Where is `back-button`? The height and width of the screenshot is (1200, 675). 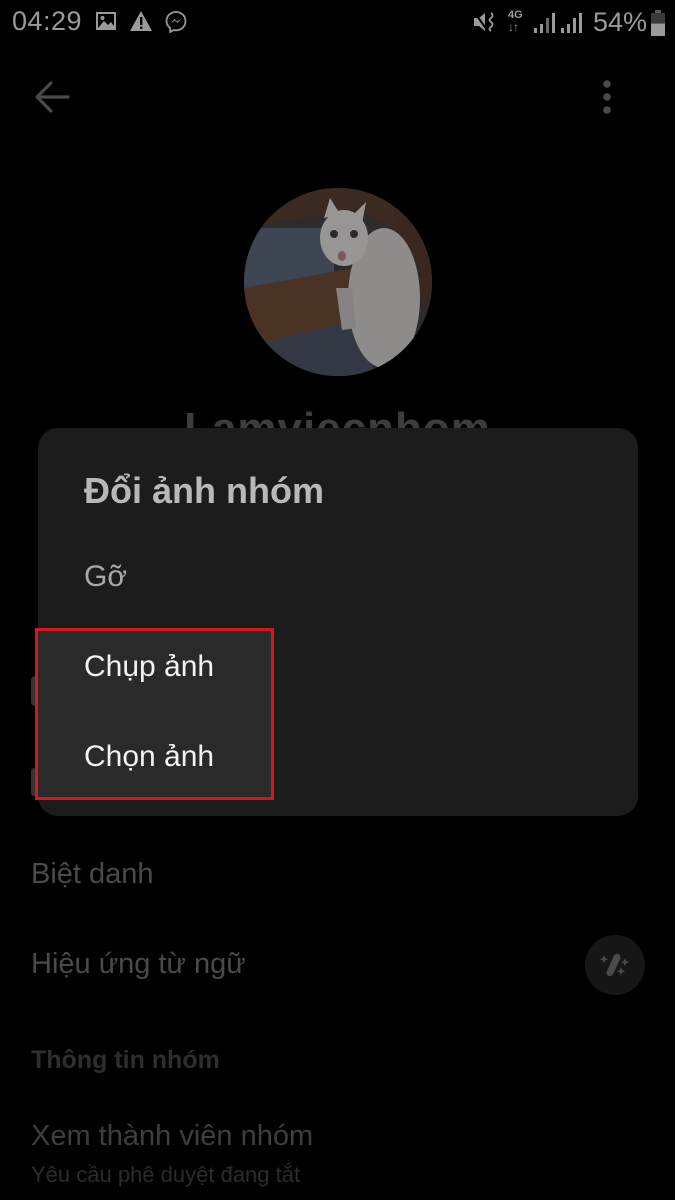
back-button is located at coordinates (52, 99).